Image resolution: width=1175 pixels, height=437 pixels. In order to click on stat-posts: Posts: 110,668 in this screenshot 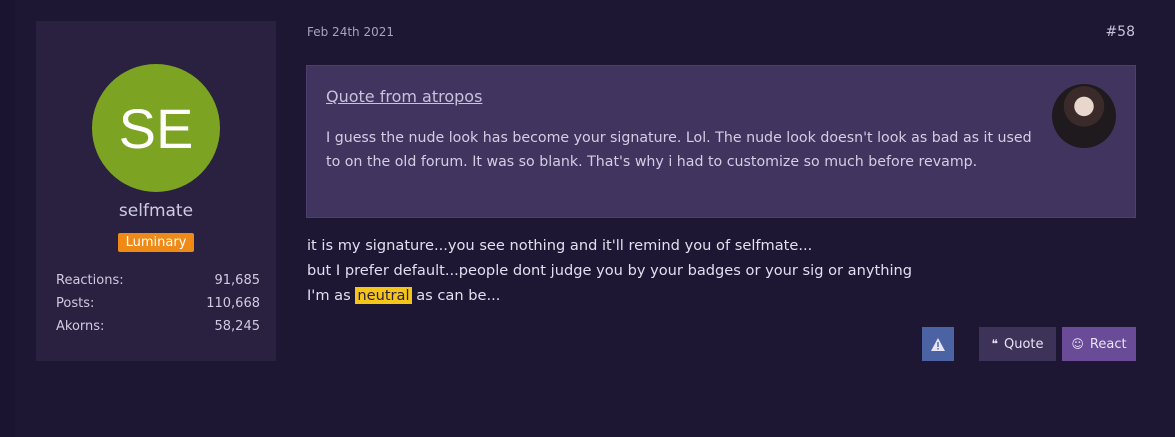, I will do `click(158, 307)`.